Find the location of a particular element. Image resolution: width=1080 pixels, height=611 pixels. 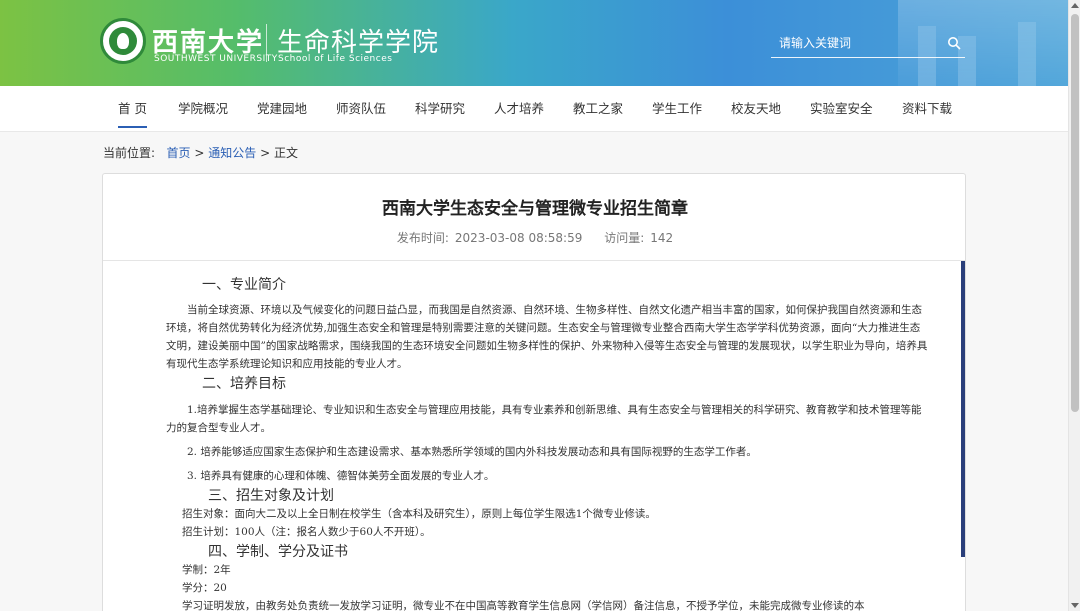

nav-downloads: 资料下载 is located at coordinates (927, 109).